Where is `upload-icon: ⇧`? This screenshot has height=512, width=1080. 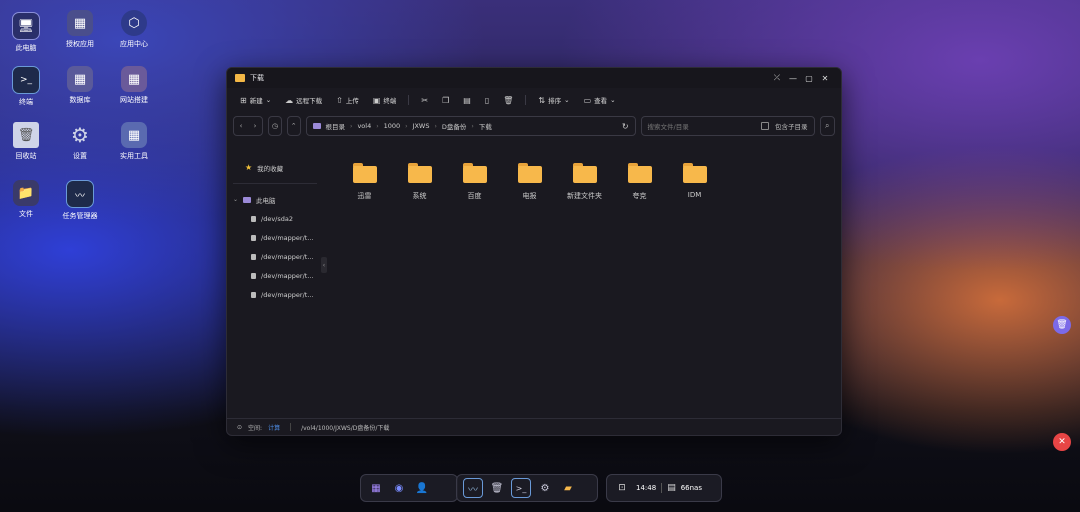 upload-icon: ⇧ is located at coordinates (339, 100).